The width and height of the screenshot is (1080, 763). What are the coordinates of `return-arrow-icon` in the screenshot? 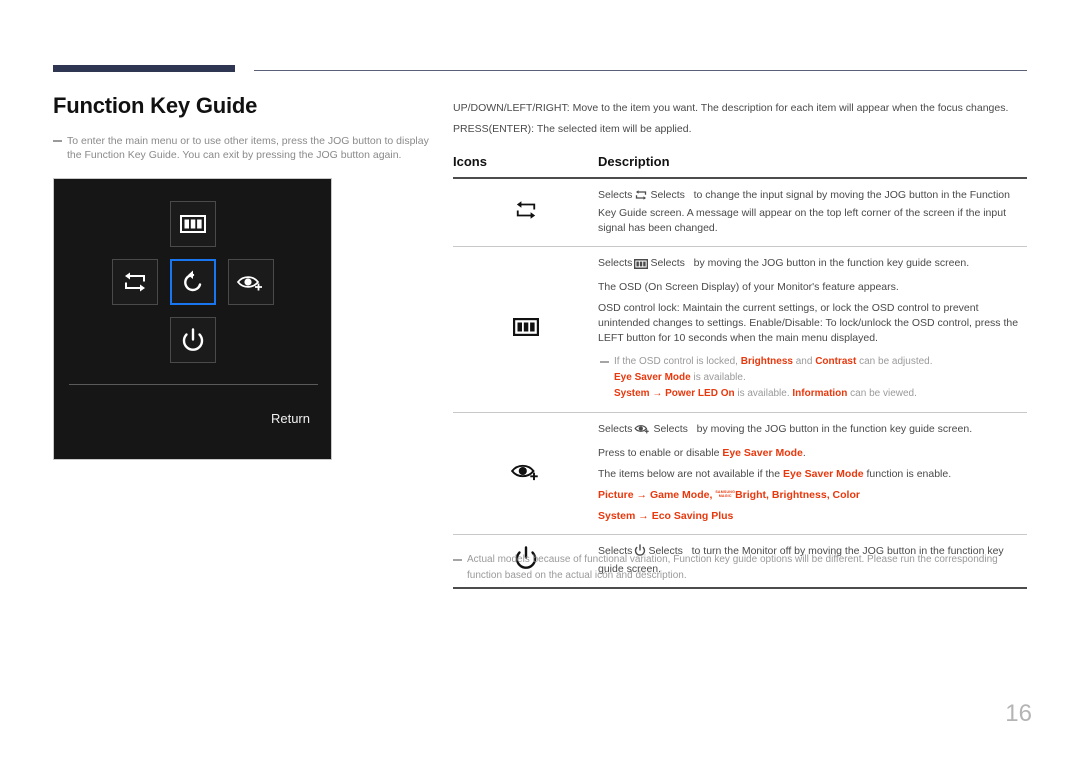 It's located at (193, 282).